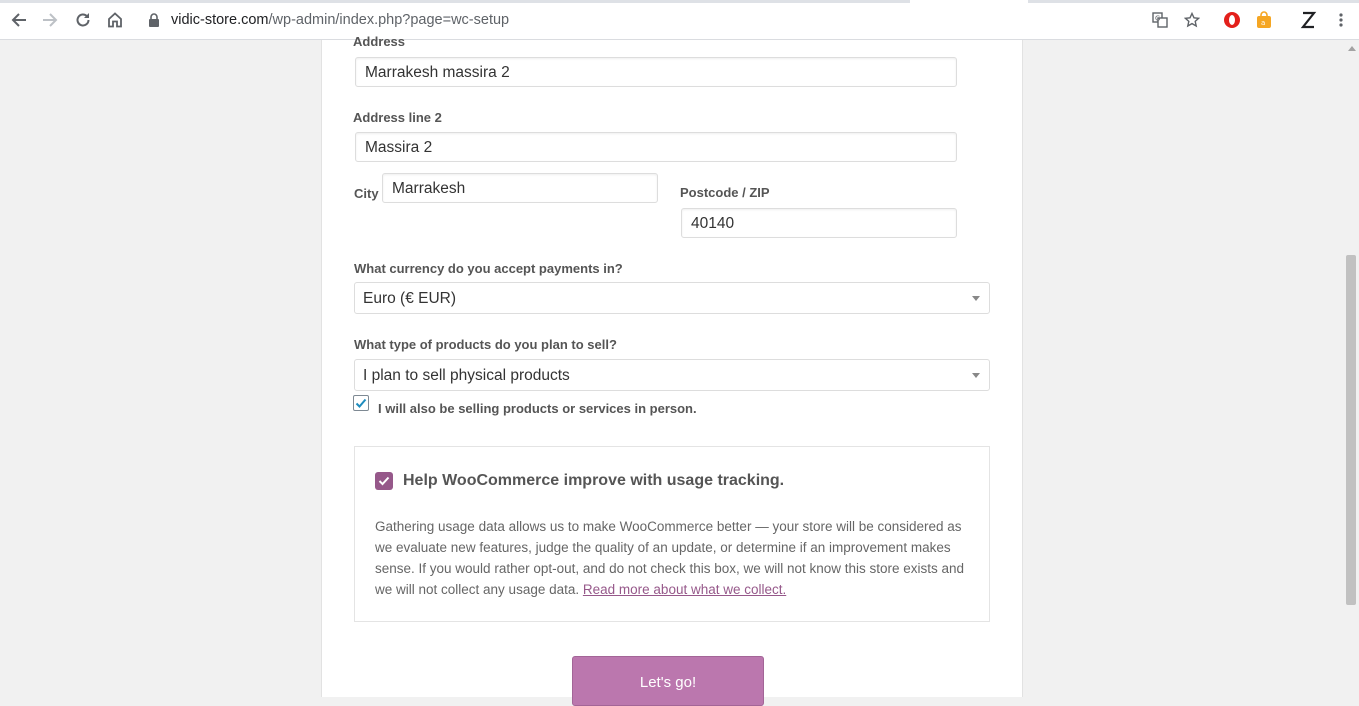 This screenshot has height=706, width=1359. I want to click on translate-icon: G, so click(1160, 20).